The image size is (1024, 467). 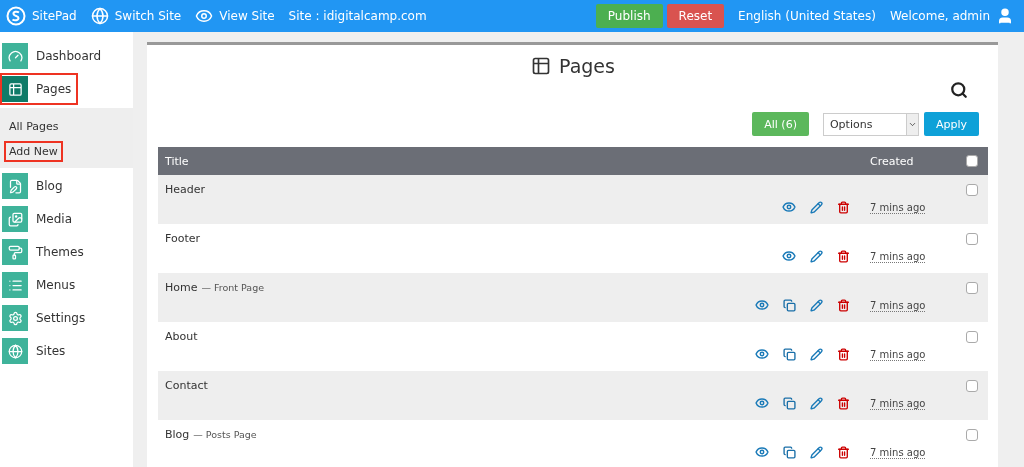 I want to click on eye-icon, so click(x=204, y=16).